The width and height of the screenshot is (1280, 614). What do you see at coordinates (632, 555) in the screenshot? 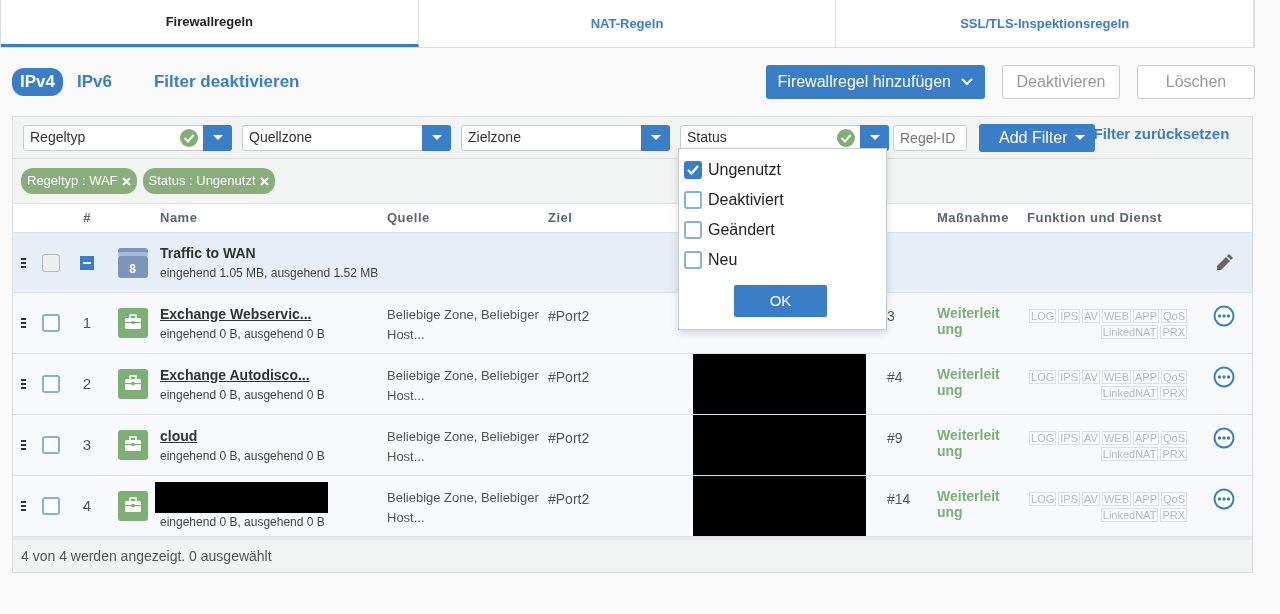
I see `status-text: 4 von 4 werden angezeigt. 0 ausgewählt` at bounding box center [632, 555].